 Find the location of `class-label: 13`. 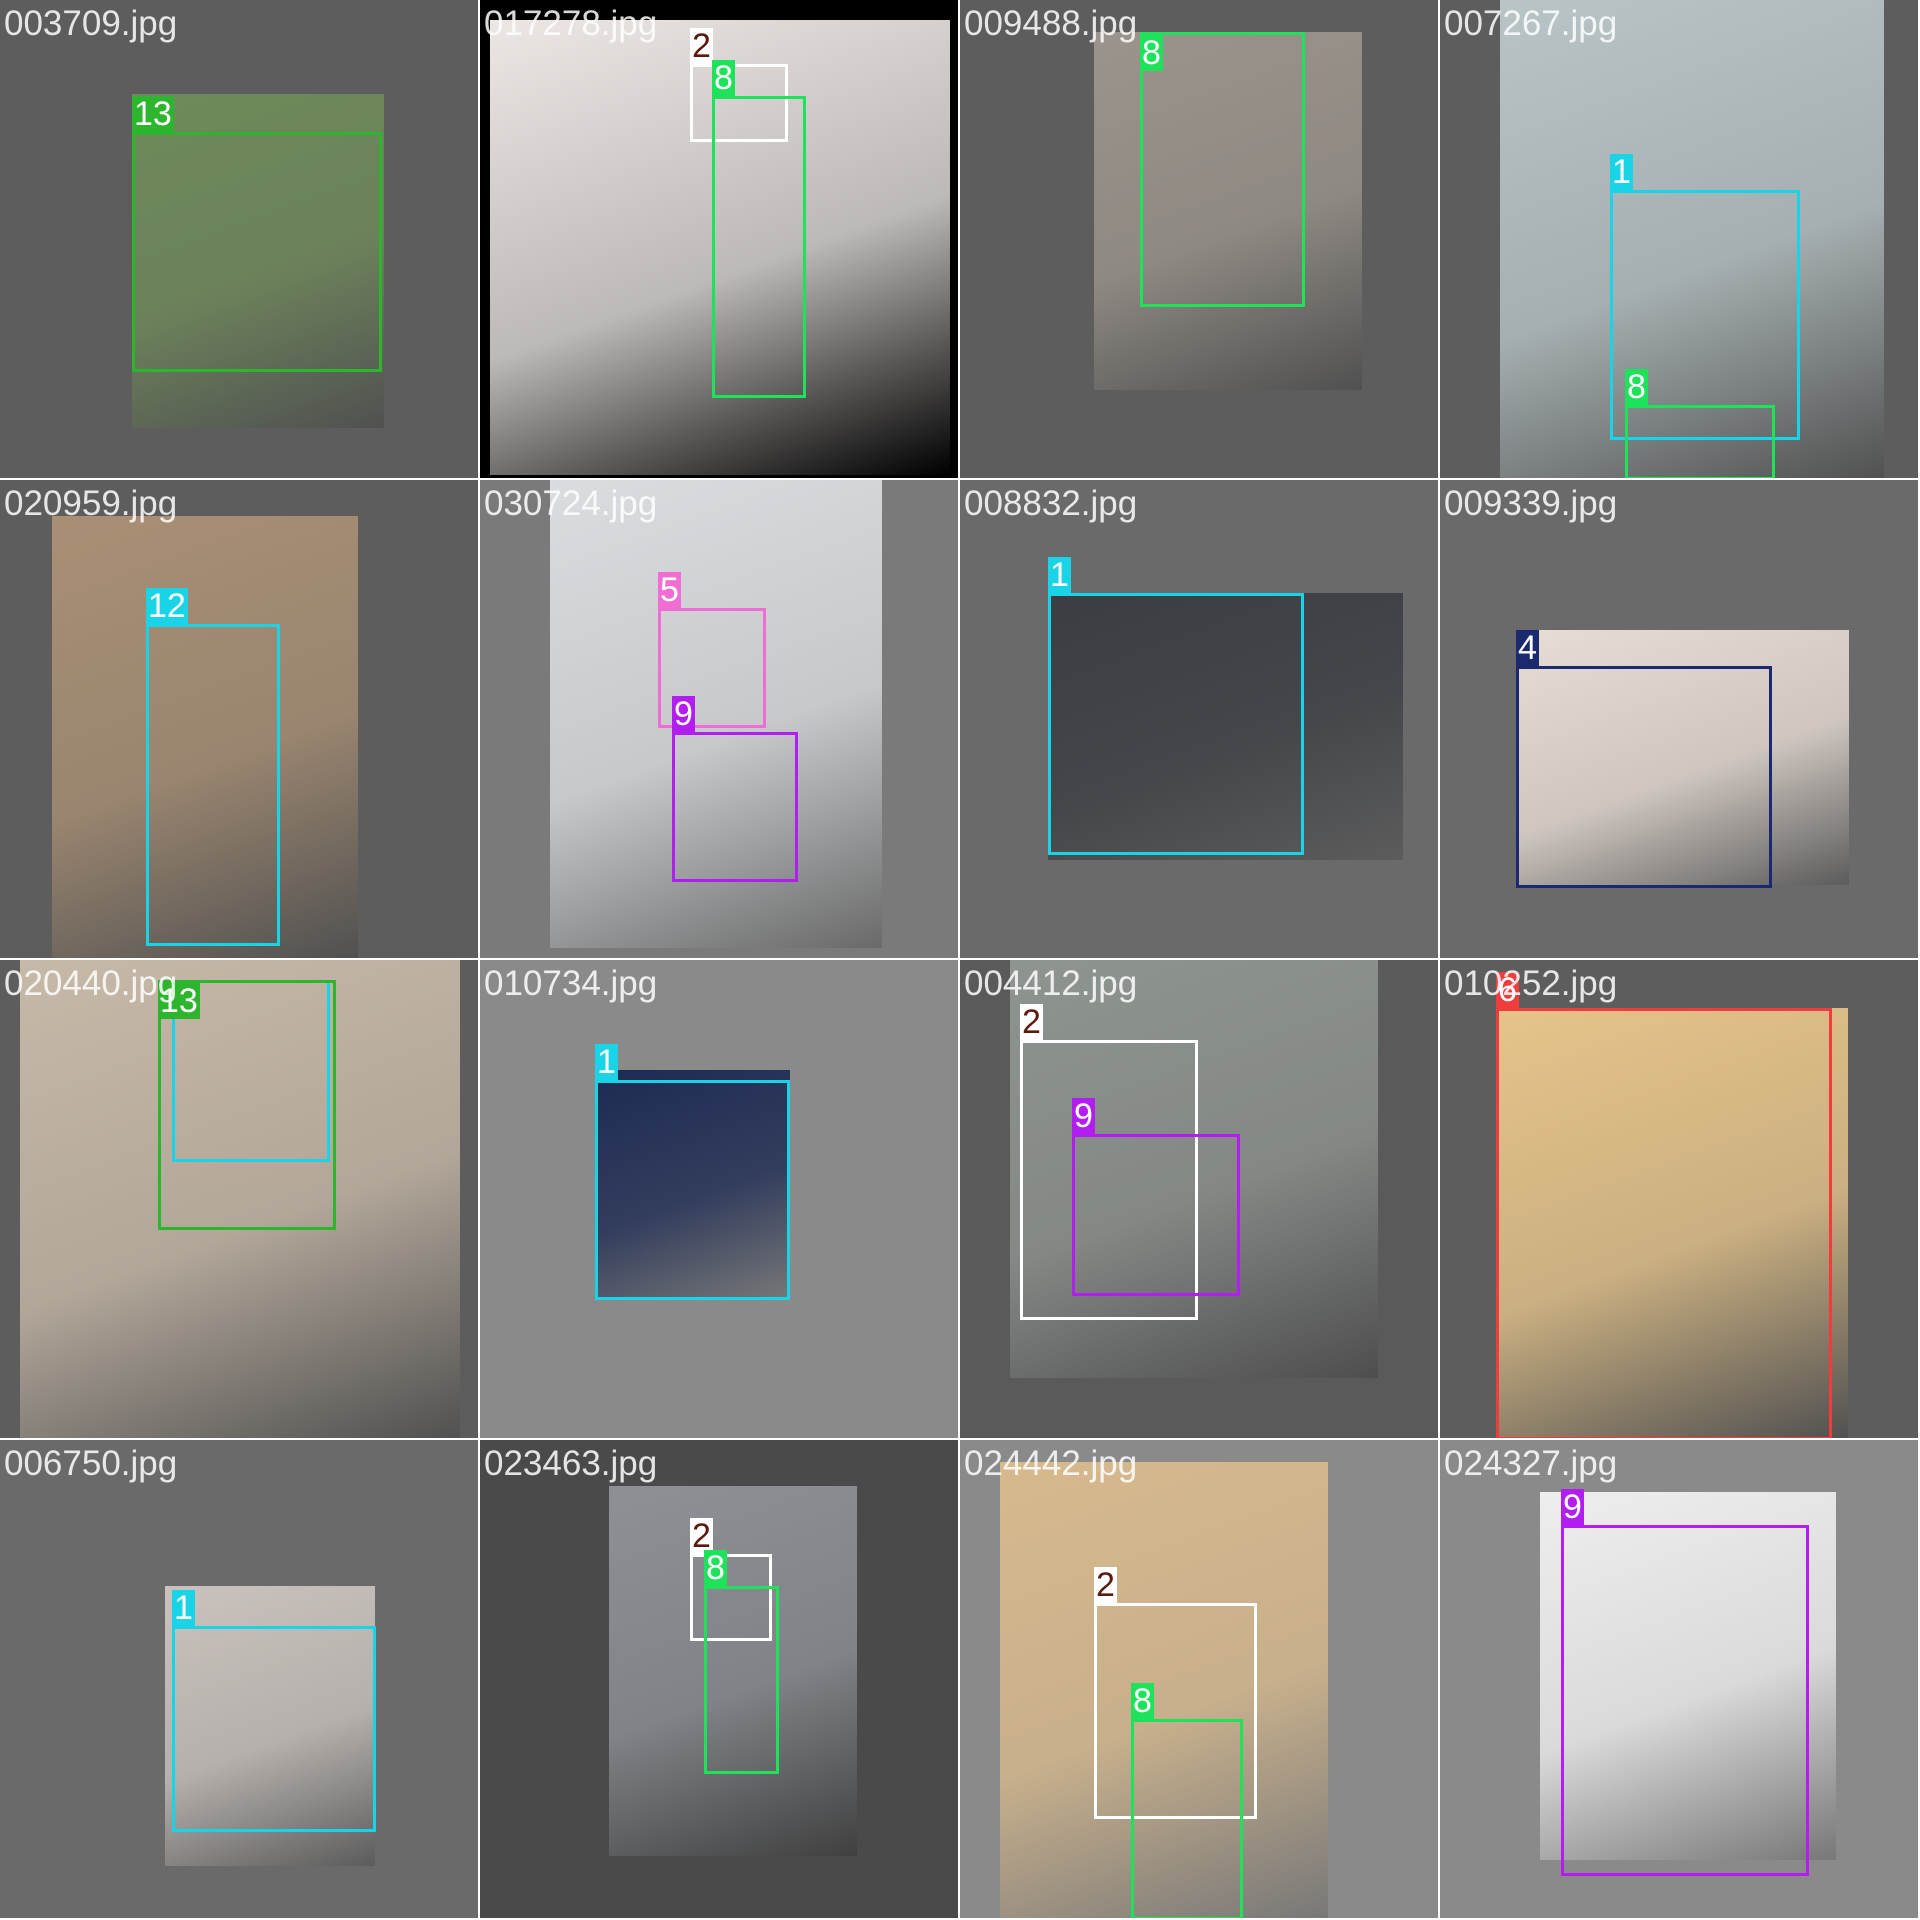

class-label: 13 is located at coordinates (153, 114).